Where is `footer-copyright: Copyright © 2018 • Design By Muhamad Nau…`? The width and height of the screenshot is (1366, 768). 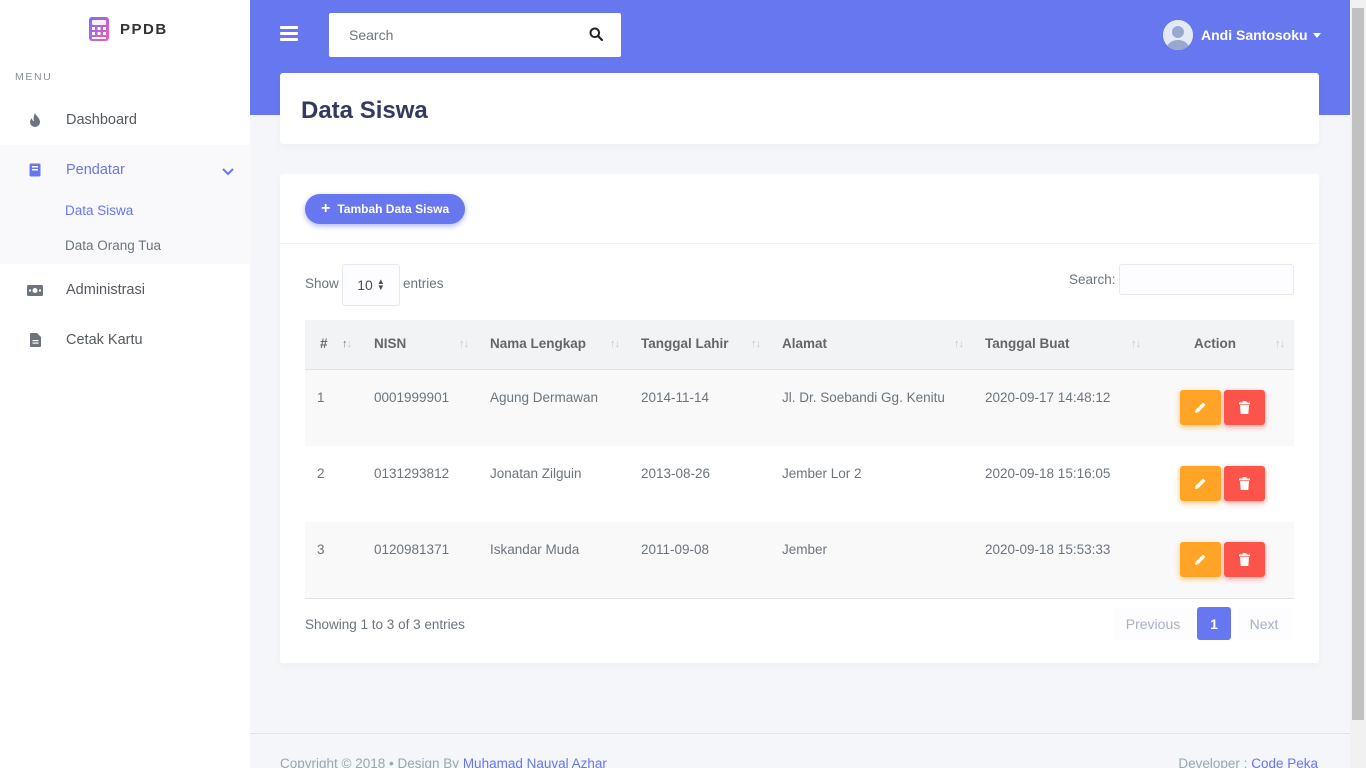 footer-copyright: Copyright © 2018 • Design By Muhamad Nau… is located at coordinates (443, 762).